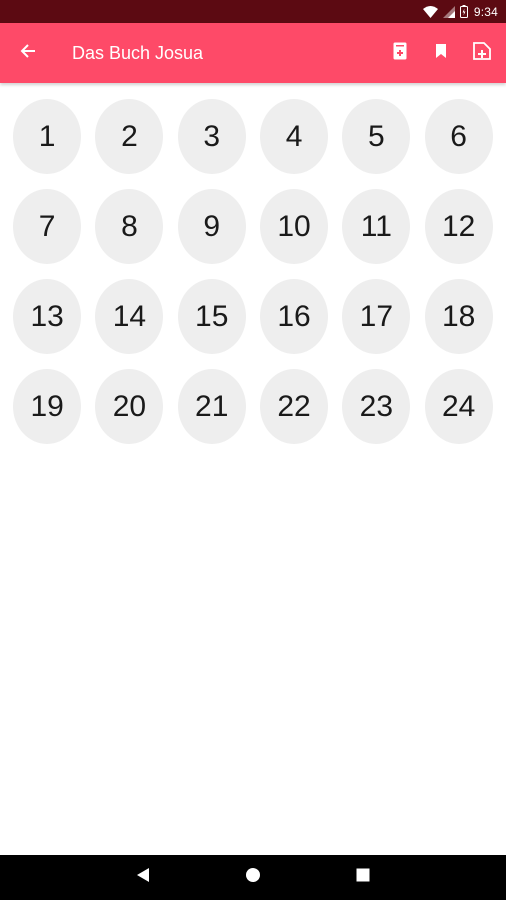 The width and height of the screenshot is (506, 900). What do you see at coordinates (253, 53) in the screenshot?
I see `app-bar: Das Buch Josua` at bounding box center [253, 53].